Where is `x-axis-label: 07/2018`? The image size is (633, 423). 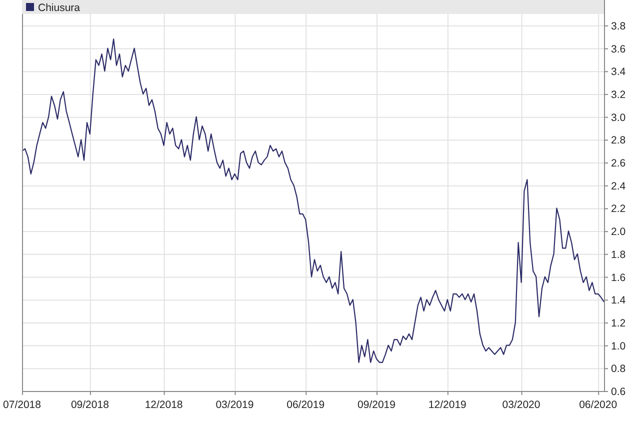
x-axis-label: 07/2018 is located at coordinates (22, 405).